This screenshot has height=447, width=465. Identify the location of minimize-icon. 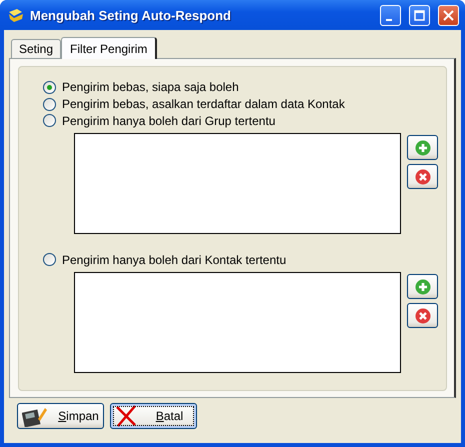
(389, 19).